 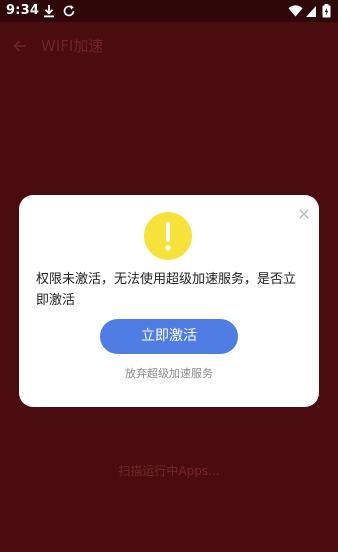 What do you see at coordinates (295, 11) in the screenshot?
I see `wifi-icon` at bounding box center [295, 11].